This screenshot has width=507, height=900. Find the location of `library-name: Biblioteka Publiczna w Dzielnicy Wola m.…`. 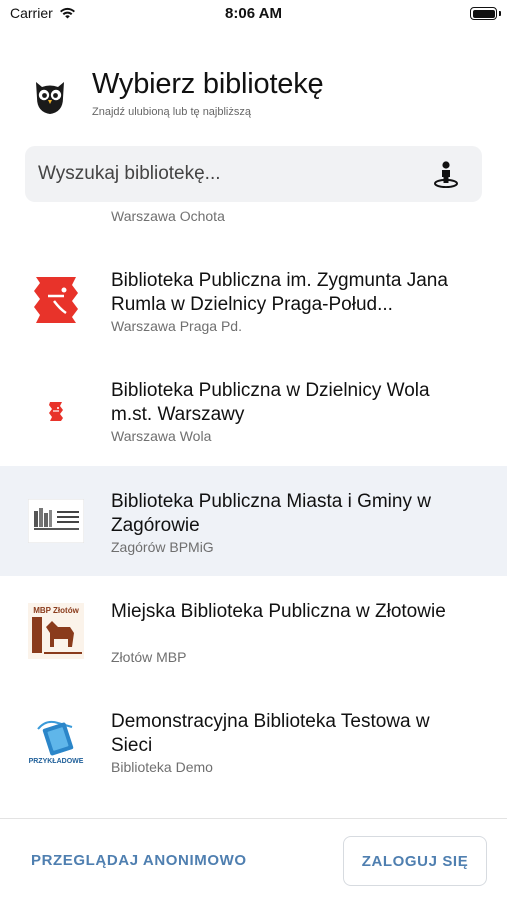

library-name: Biblioteka Publiczna w Dzielnicy Wola m.… is located at coordinates (270, 402).